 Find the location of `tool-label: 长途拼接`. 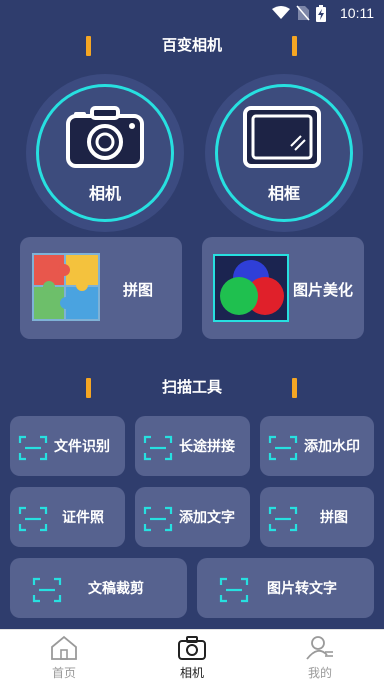

tool-label: 长途拼接 is located at coordinates (207, 447).